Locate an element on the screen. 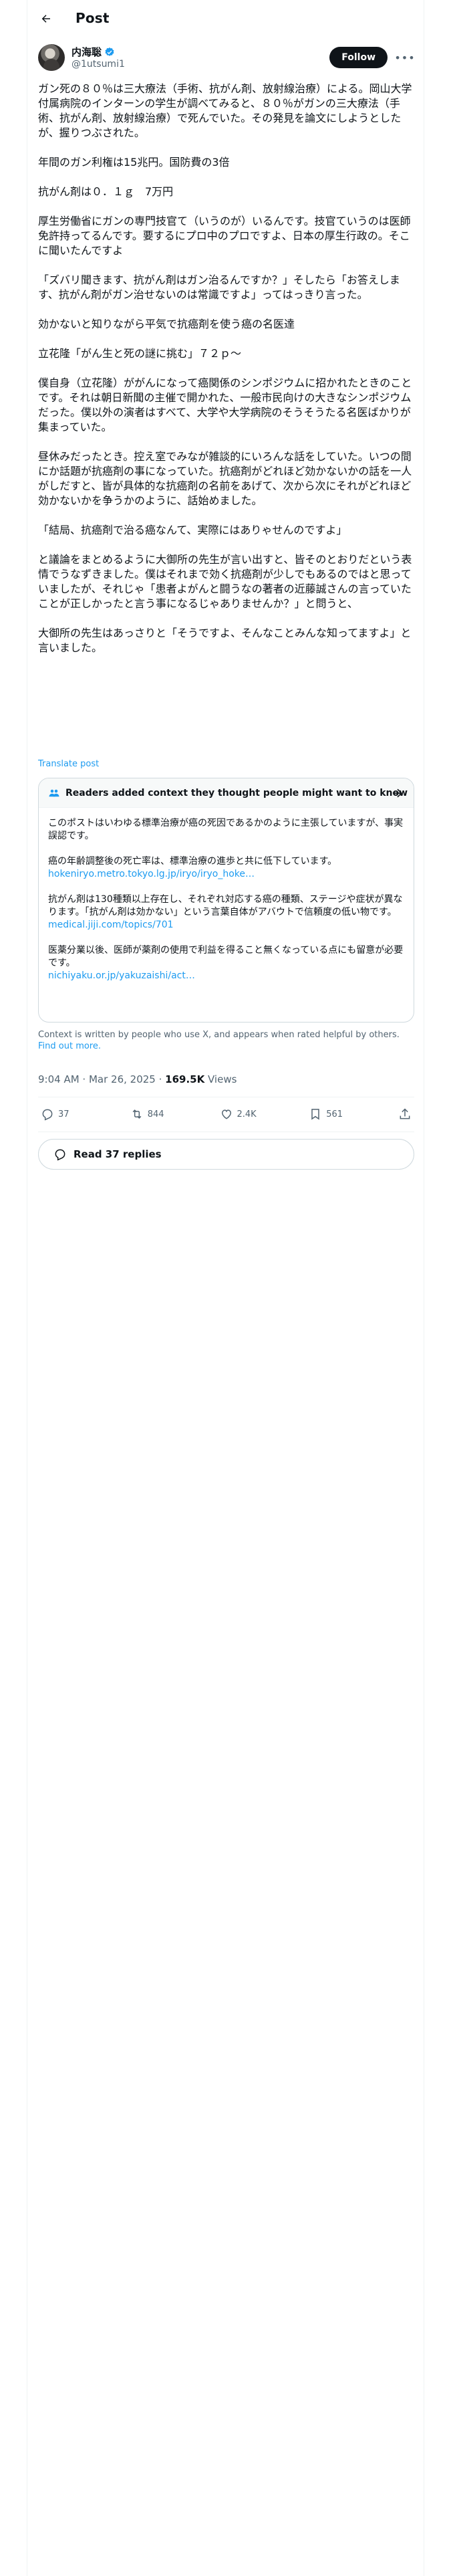 This screenshot has width=451, height=2576. action-bar: 37 844 2.4K 561 is located at coordinates (226, 1114).